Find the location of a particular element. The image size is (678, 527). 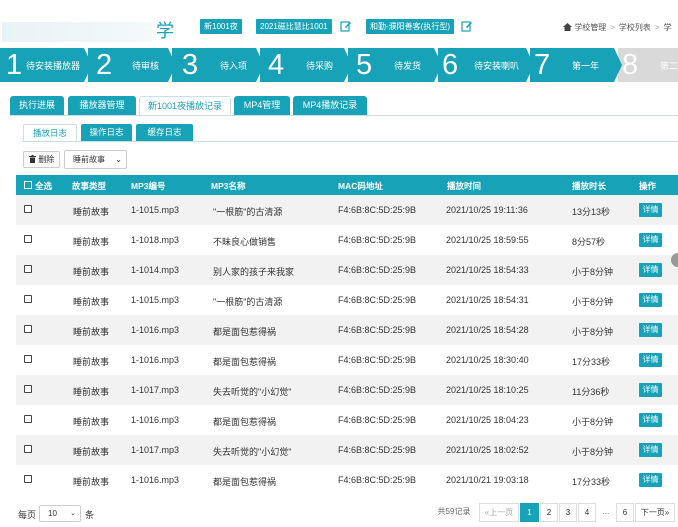

home-icon is located at coordinates (567, 27).